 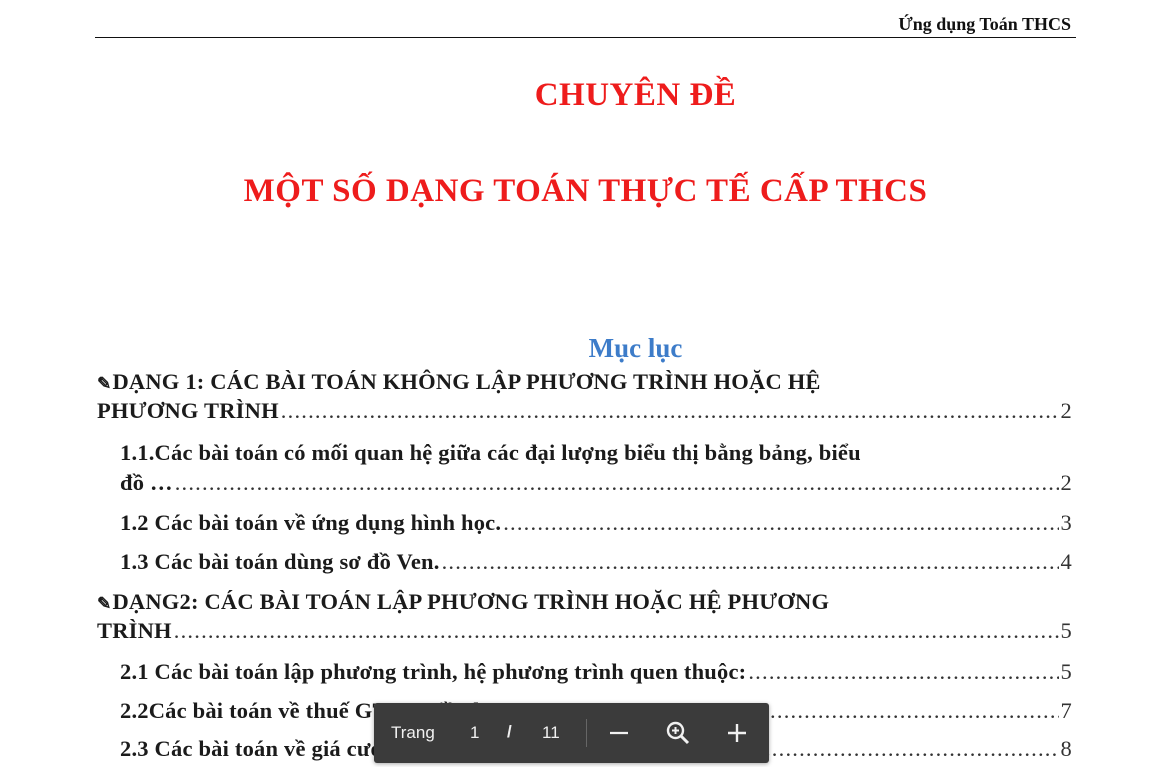 I want to click on toolbar-divider, so click(x=586, y=733).